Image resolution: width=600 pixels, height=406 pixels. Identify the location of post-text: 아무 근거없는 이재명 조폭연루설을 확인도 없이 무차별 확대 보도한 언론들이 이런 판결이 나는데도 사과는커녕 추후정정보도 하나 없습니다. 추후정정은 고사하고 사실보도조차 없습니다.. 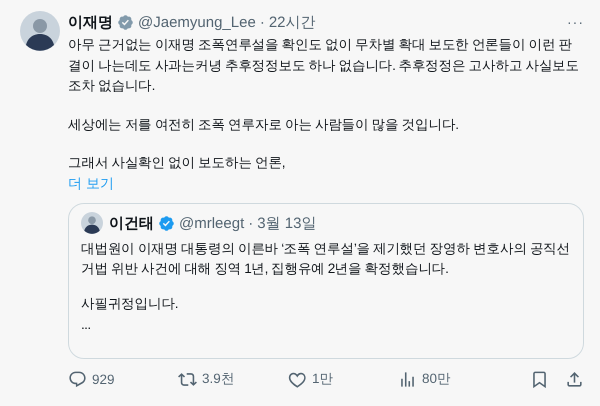
(324, 65).